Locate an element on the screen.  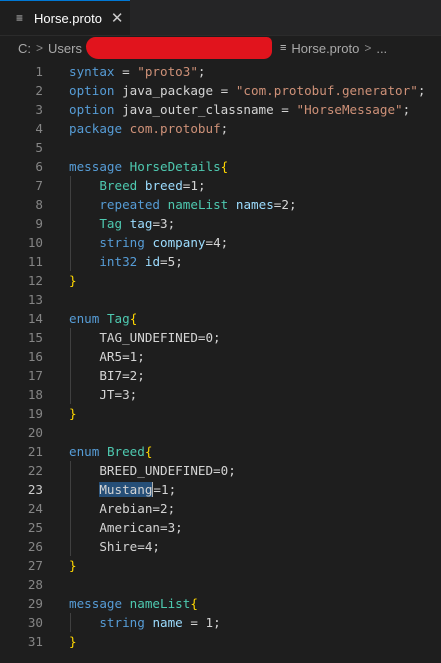
line-number: 10 is located at coordinates (35, 242).